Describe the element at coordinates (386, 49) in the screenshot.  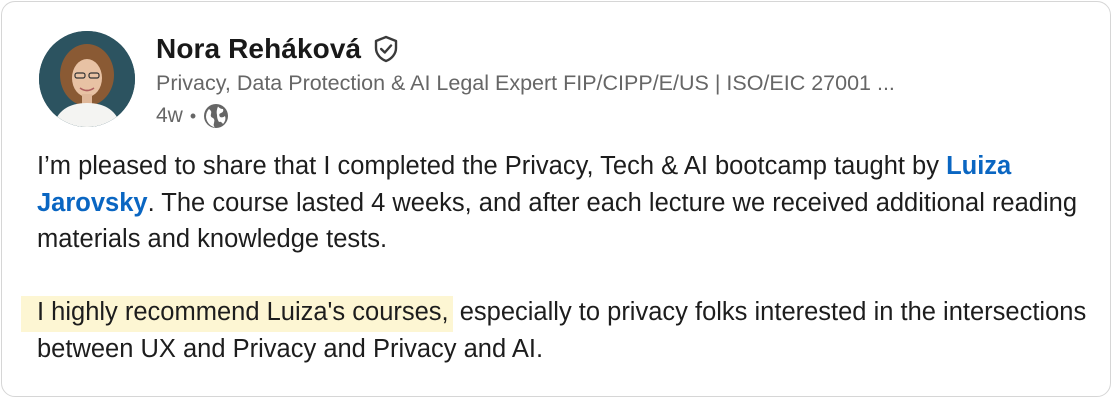
I see `verified-shield-icon` at that location.